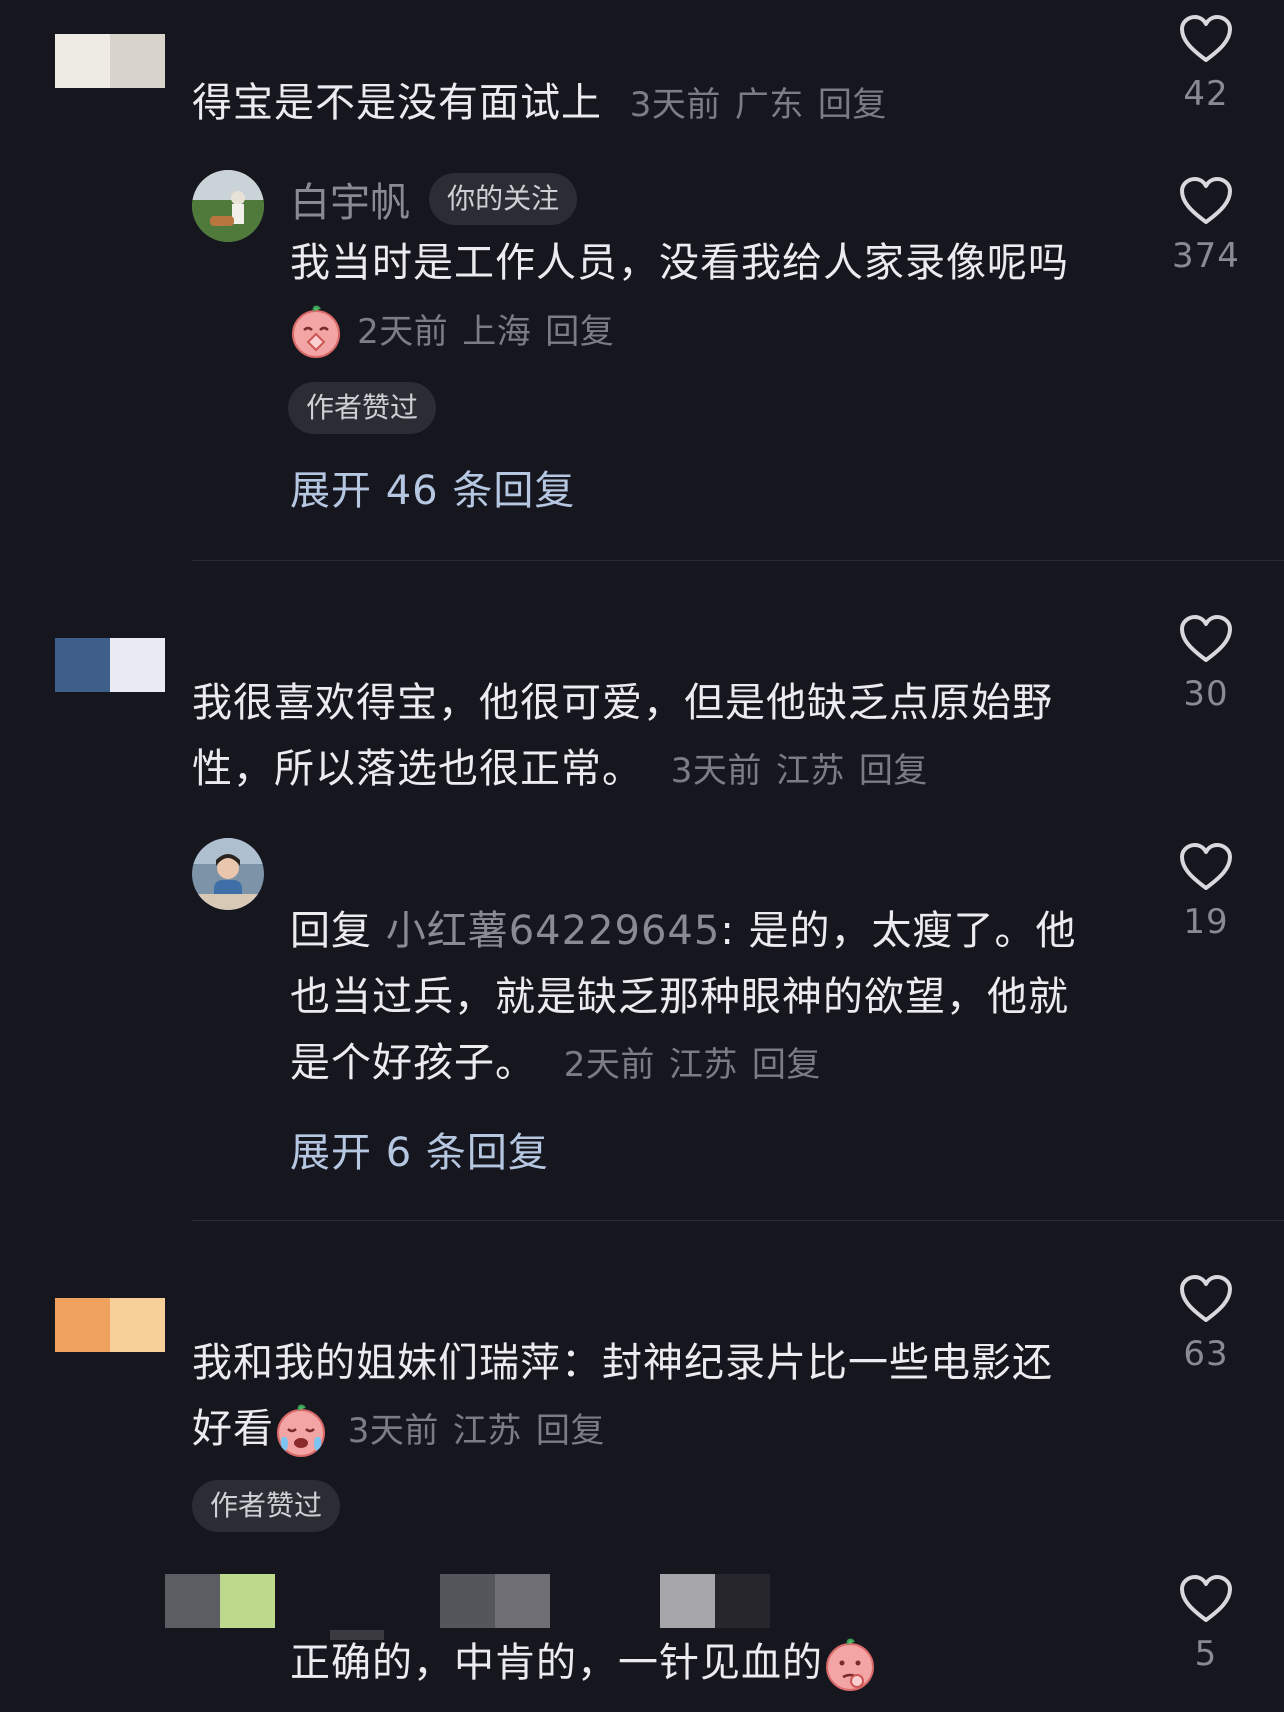 This screenshot has height=1712, width=1284. Describe the element at coordinates (1206, 94) in the screenshot. I see `like-count: 42` at that location.